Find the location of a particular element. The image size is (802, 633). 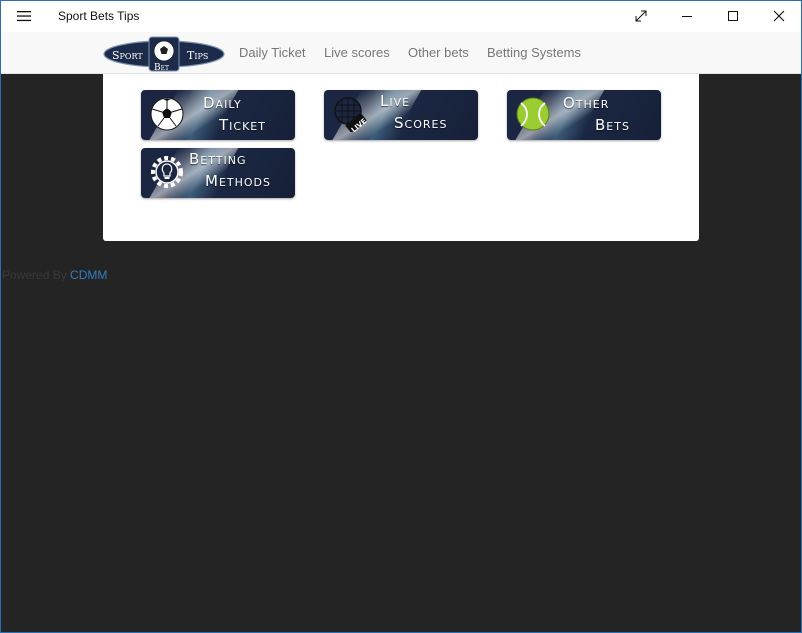

tile-label-line1: Other is located at coordinates (586, 103).